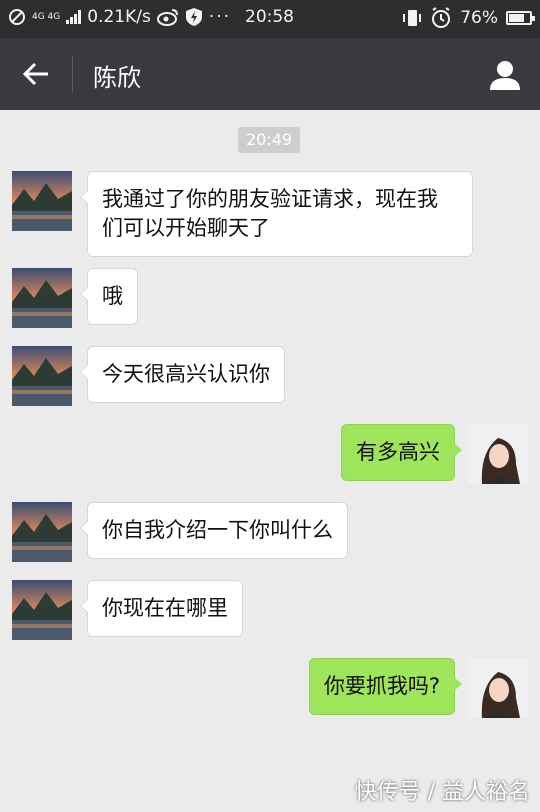 Image resolution: width=540 pixels, height=812 pixels. What do you see at coordinates (167, 17) in the screenshot?
I see `weibo-icon` at bounding box center [167, 17].